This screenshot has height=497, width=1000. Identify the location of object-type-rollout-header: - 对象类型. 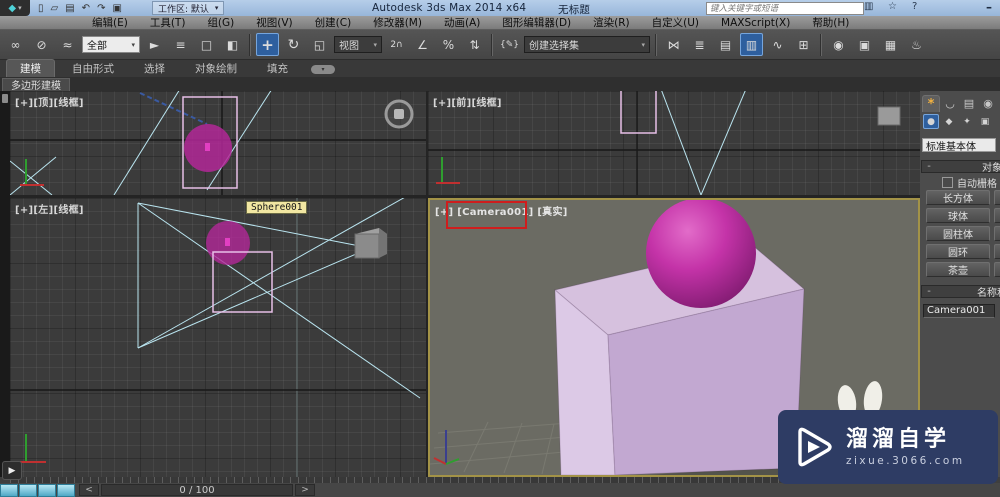
(960, 167).